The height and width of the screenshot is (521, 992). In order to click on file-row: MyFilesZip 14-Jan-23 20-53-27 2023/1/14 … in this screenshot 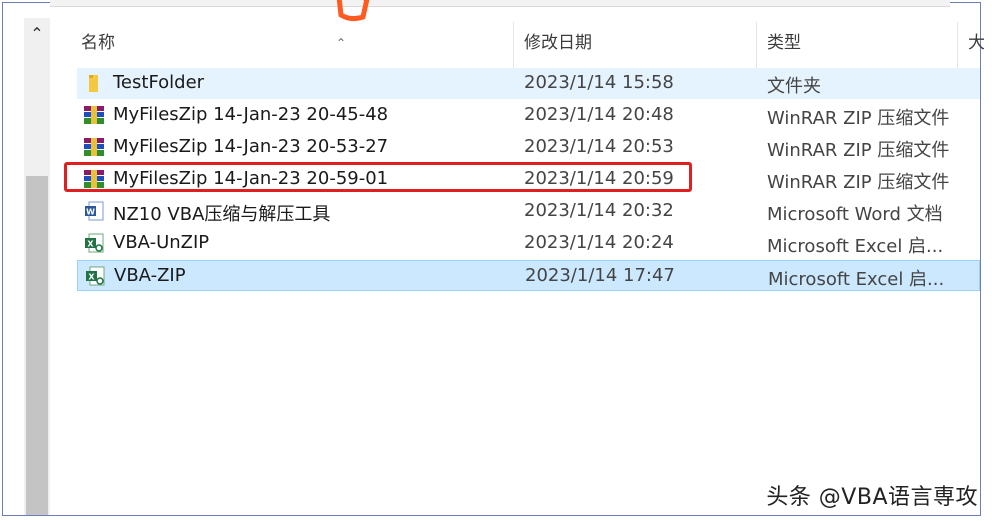, I will do `click(528, 147)`.